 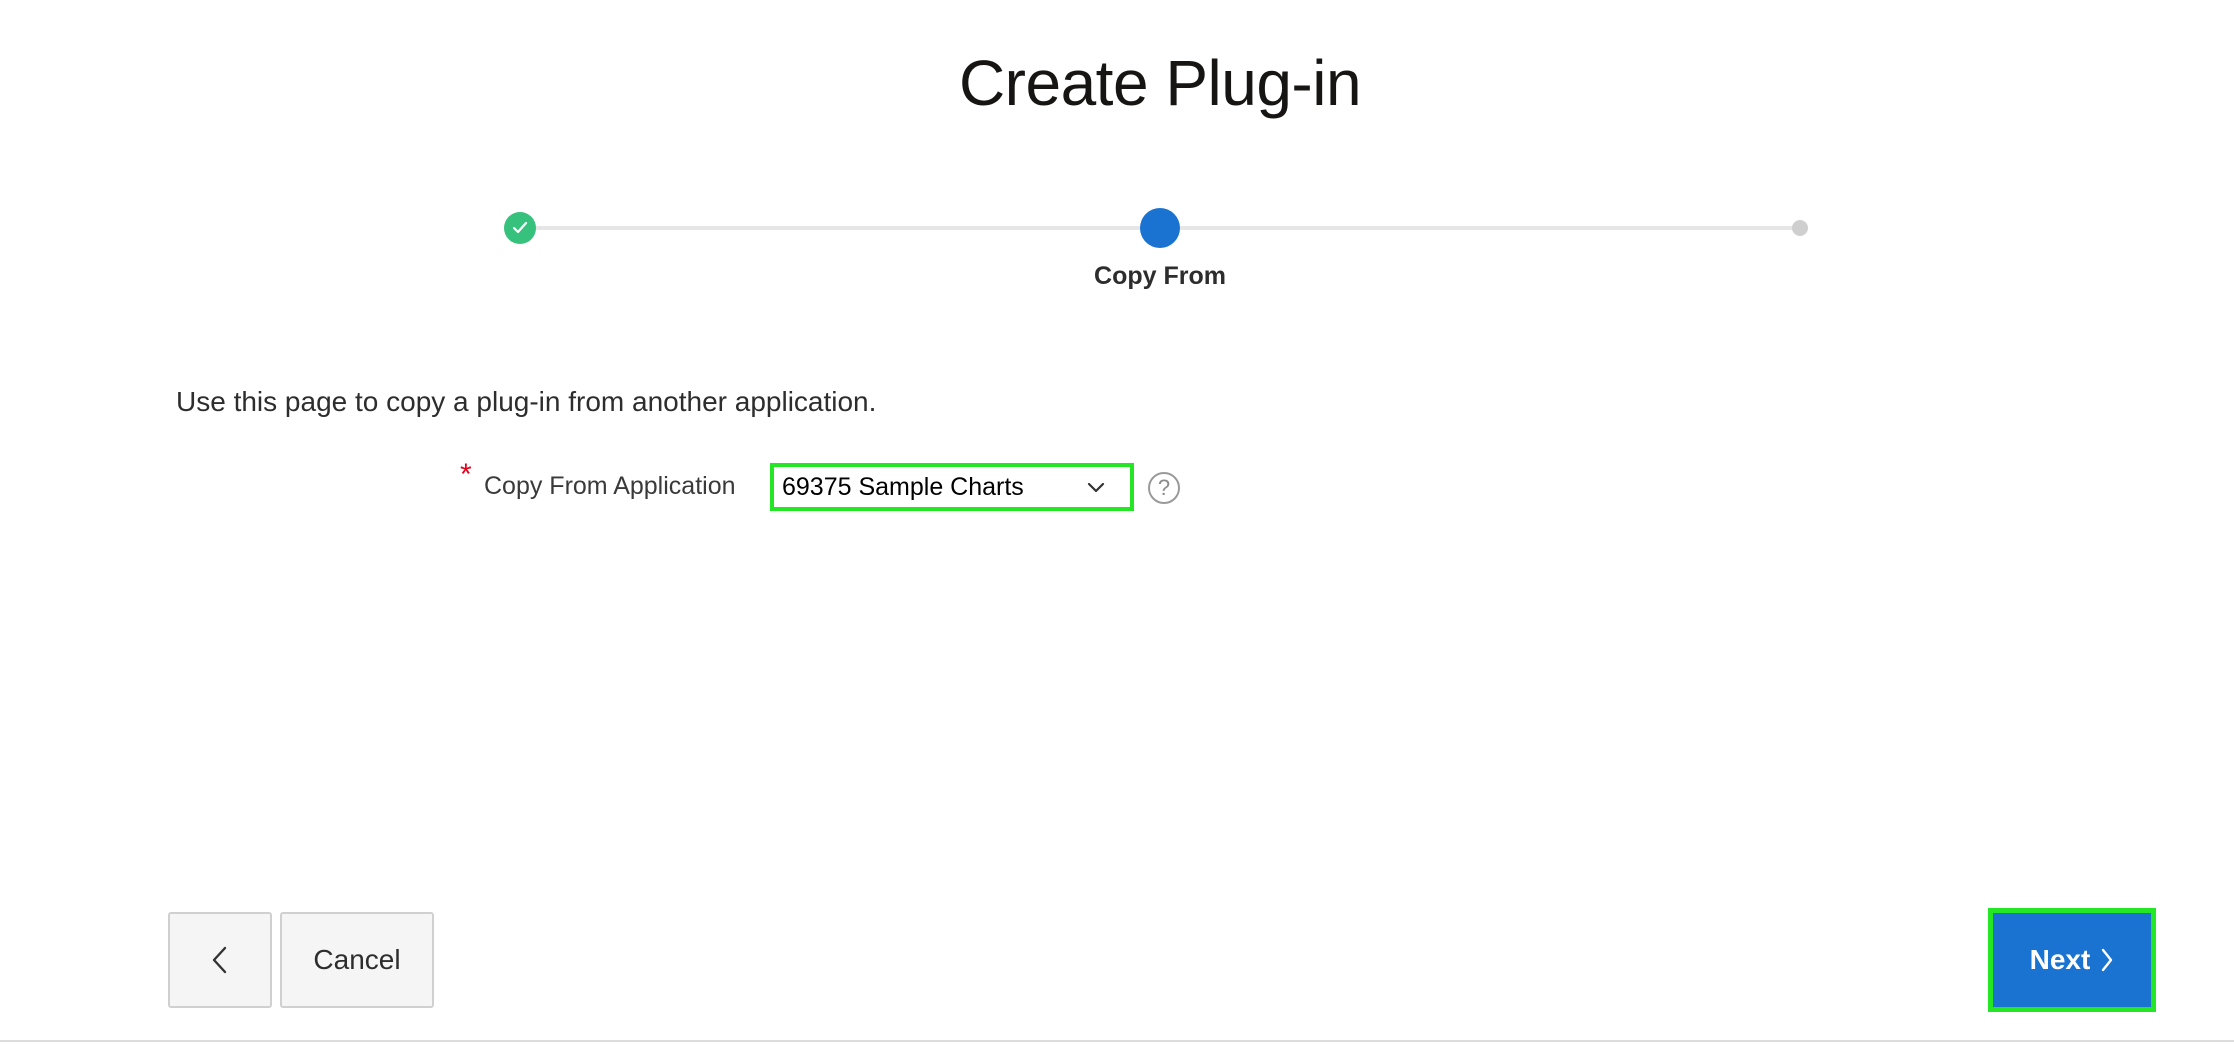 I want to click on required-indicator: *, so click(x=466, y=474).